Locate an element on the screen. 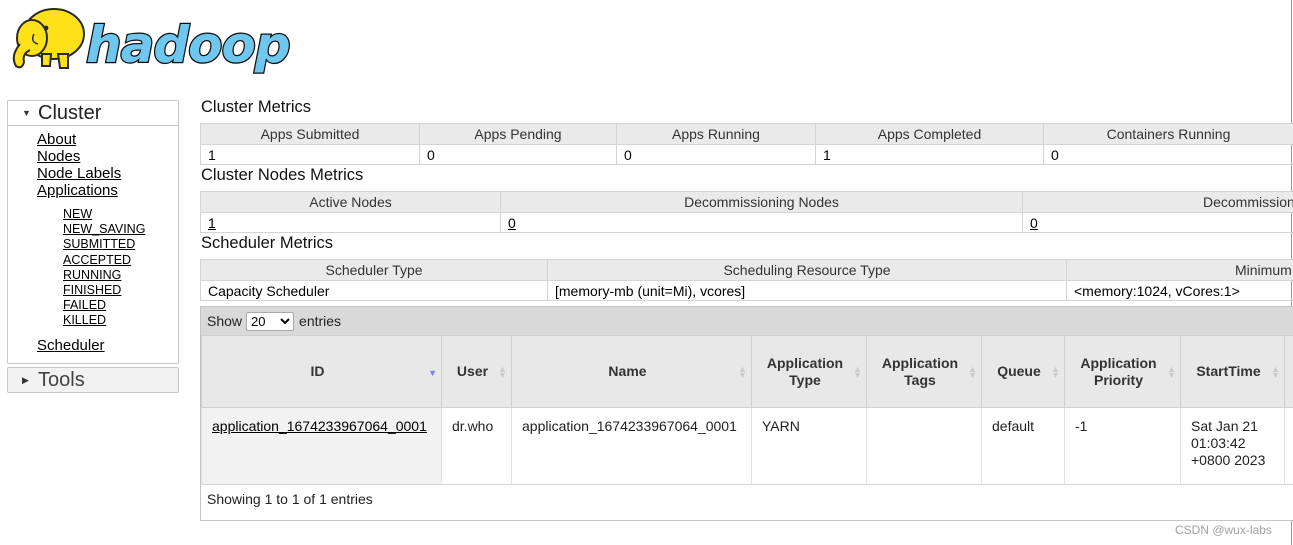  header-scheduler-type: Scheduler Type is located at coordinates (374, 270).